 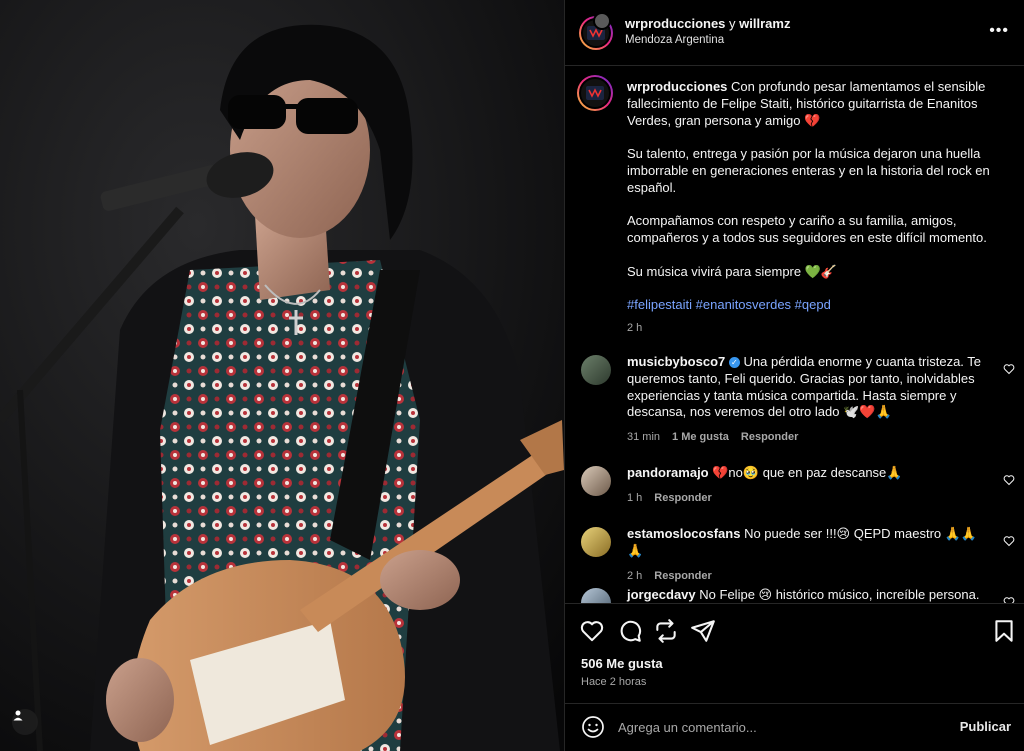 What do you see at coordinates (783, 727) in the screenshot?
I see `comment-input` at bounding box center [783, 727].